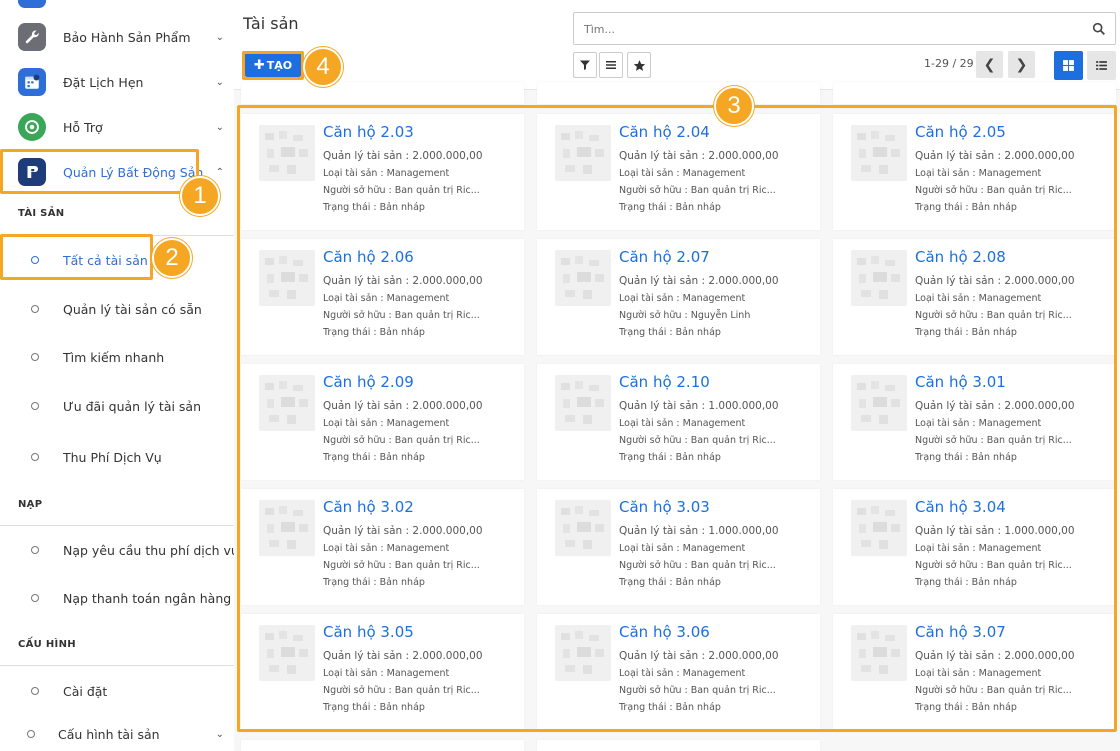 This screenshot has height=751, width=1120. I want to click on menu-item-asset-promotions: Ưu đãi quản lý tài sản, so click(117, 406).